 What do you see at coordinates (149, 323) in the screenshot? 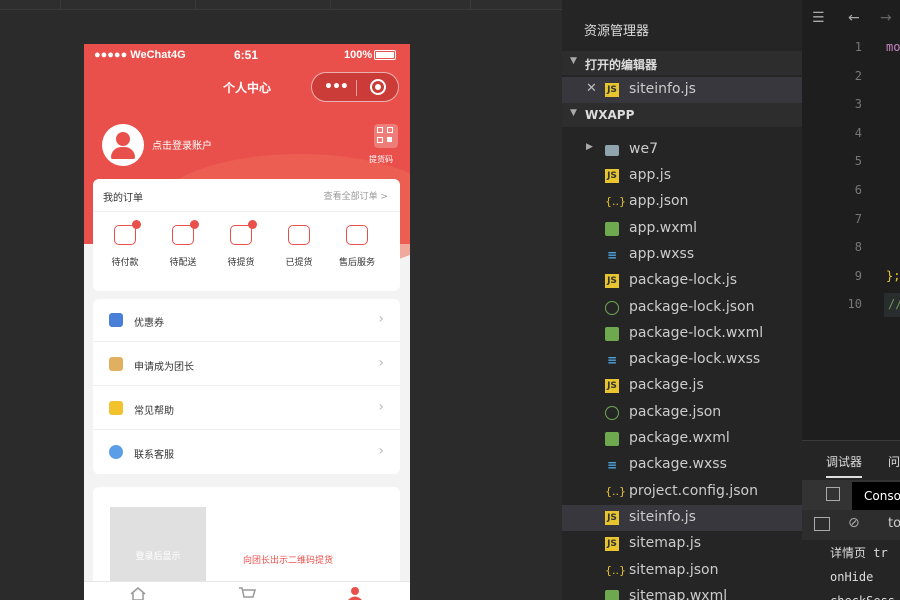
I see `menu-item-label: 优惠券` at bounding box center [149, 323].